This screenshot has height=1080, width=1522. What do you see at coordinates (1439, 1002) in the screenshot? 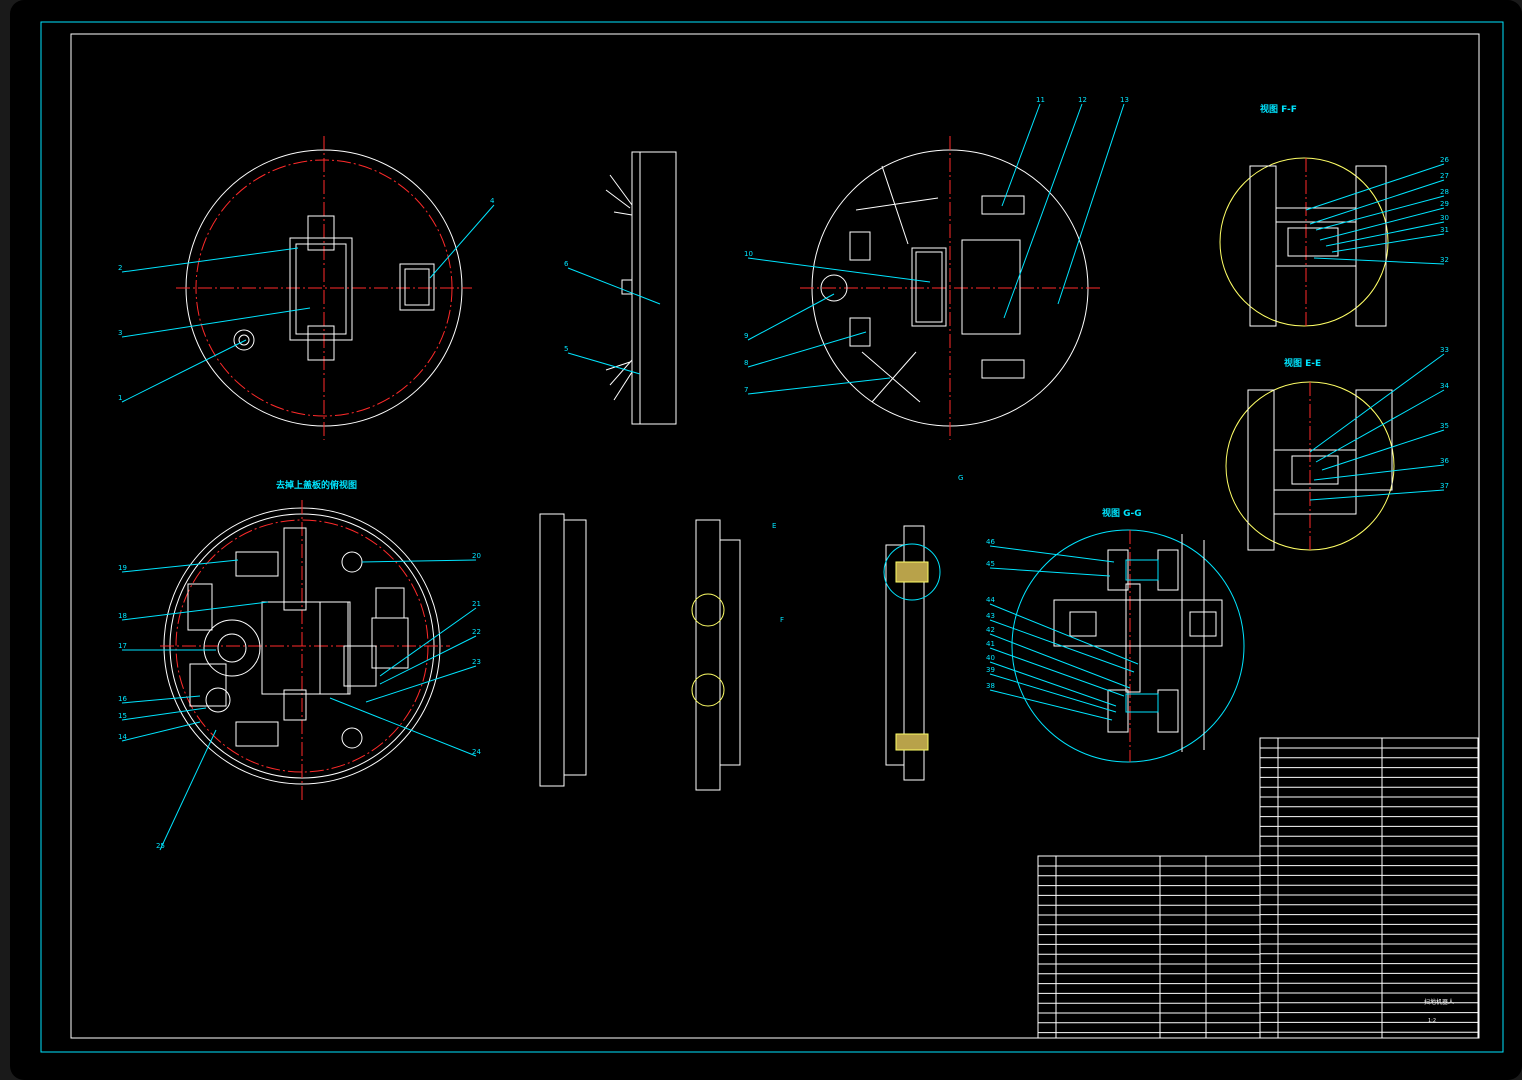
I see `title-block-name: 扫地机器人` at bounding box center [1439, 1002].